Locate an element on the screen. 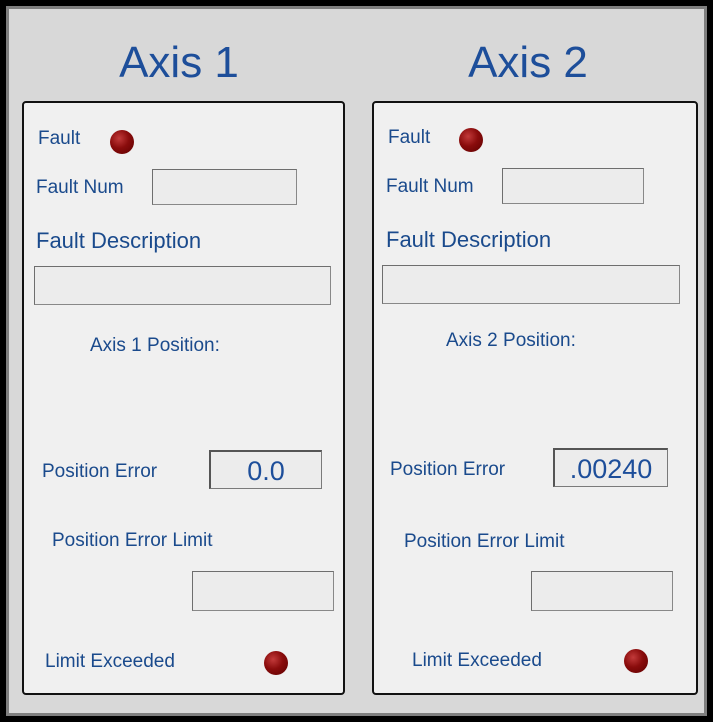 The image size is (713, 722). axis2-limit-exceeded-label: Limit Exceeded is located at coordinates (477, 660).